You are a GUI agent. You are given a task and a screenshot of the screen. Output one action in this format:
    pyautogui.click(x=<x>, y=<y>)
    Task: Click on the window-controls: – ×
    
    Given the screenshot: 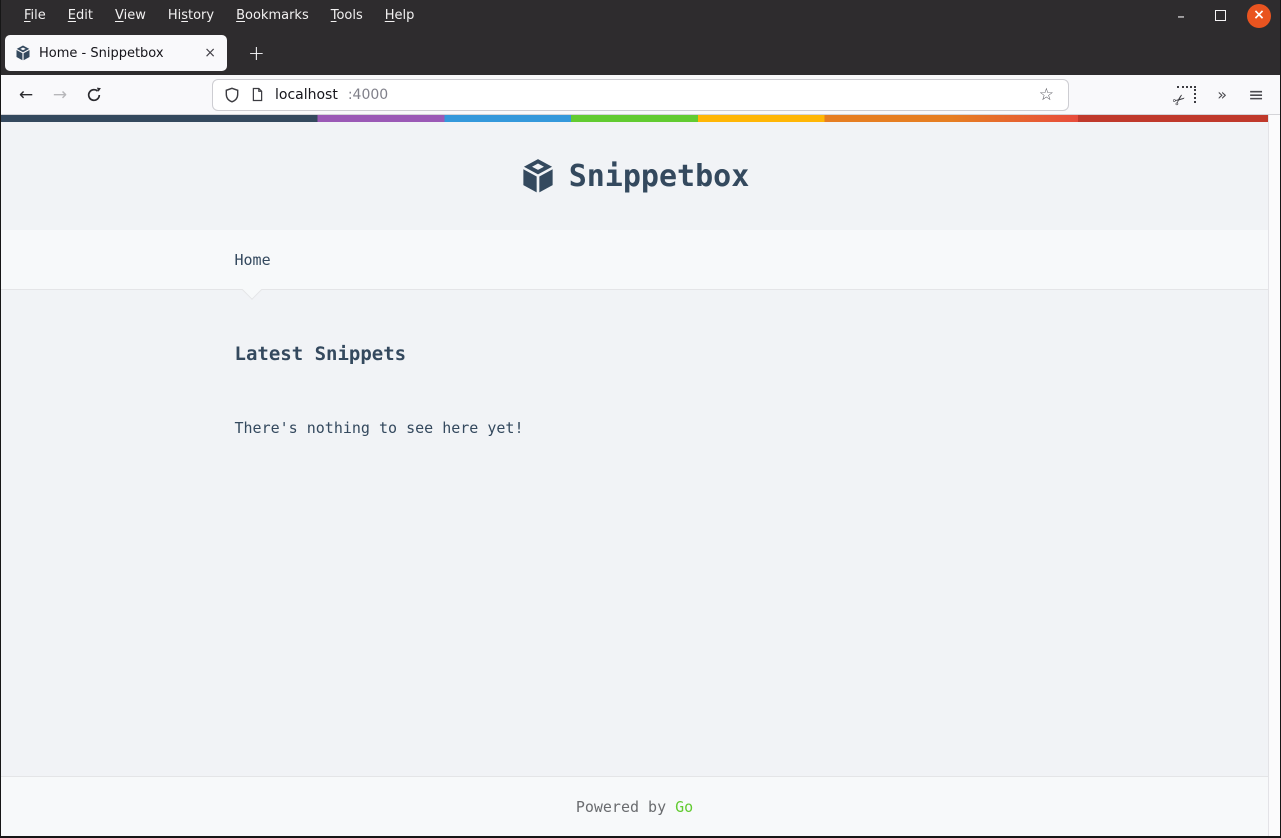 What is the action you would take?
    pyautogui.click(x=1224, y=15)
    